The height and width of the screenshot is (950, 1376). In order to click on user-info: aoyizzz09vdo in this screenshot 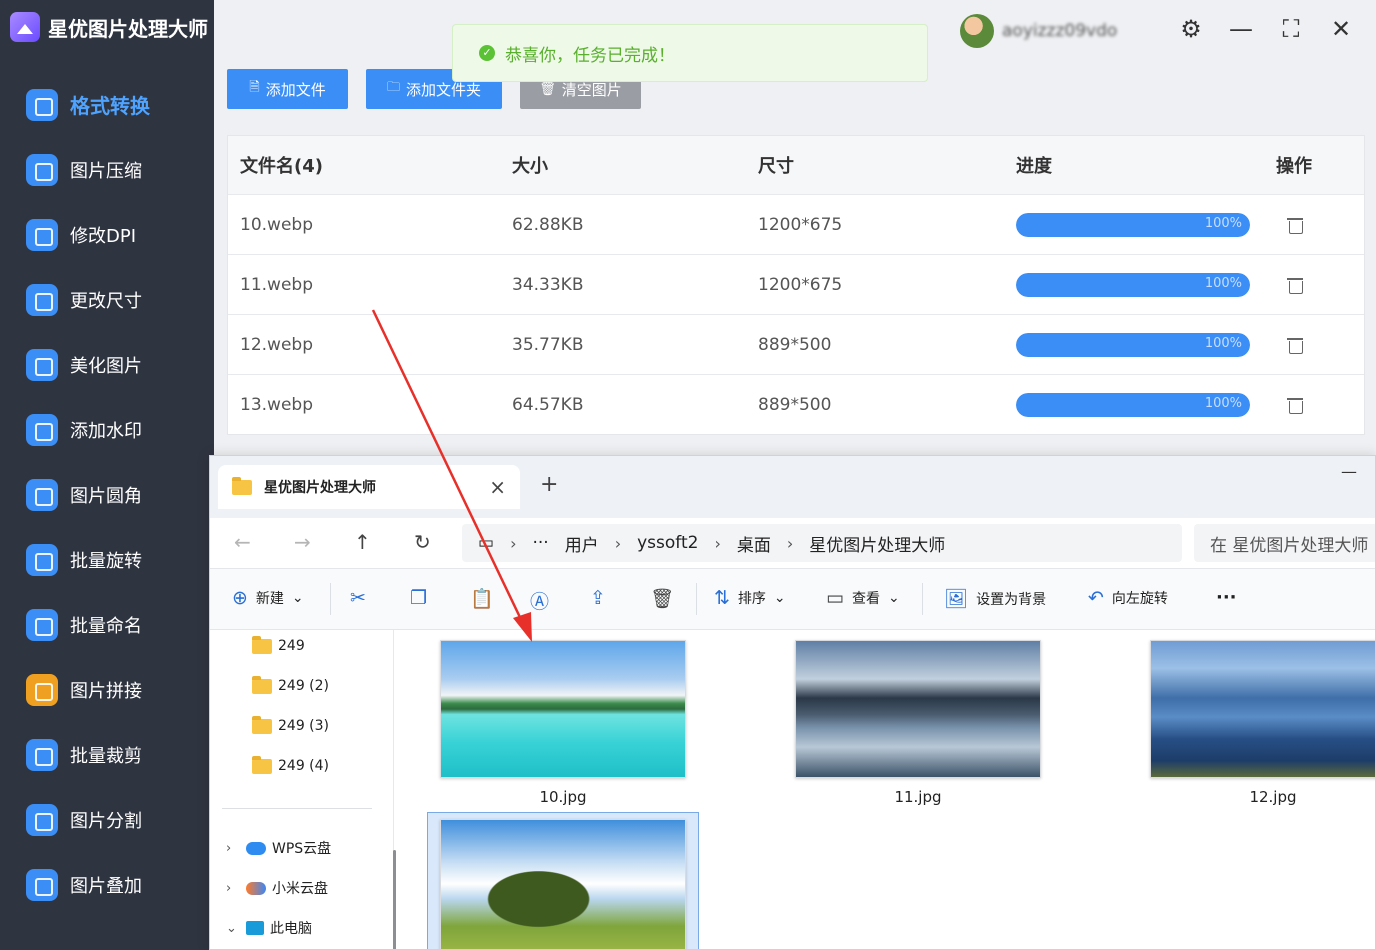, I will do `click(1055, 31)`.